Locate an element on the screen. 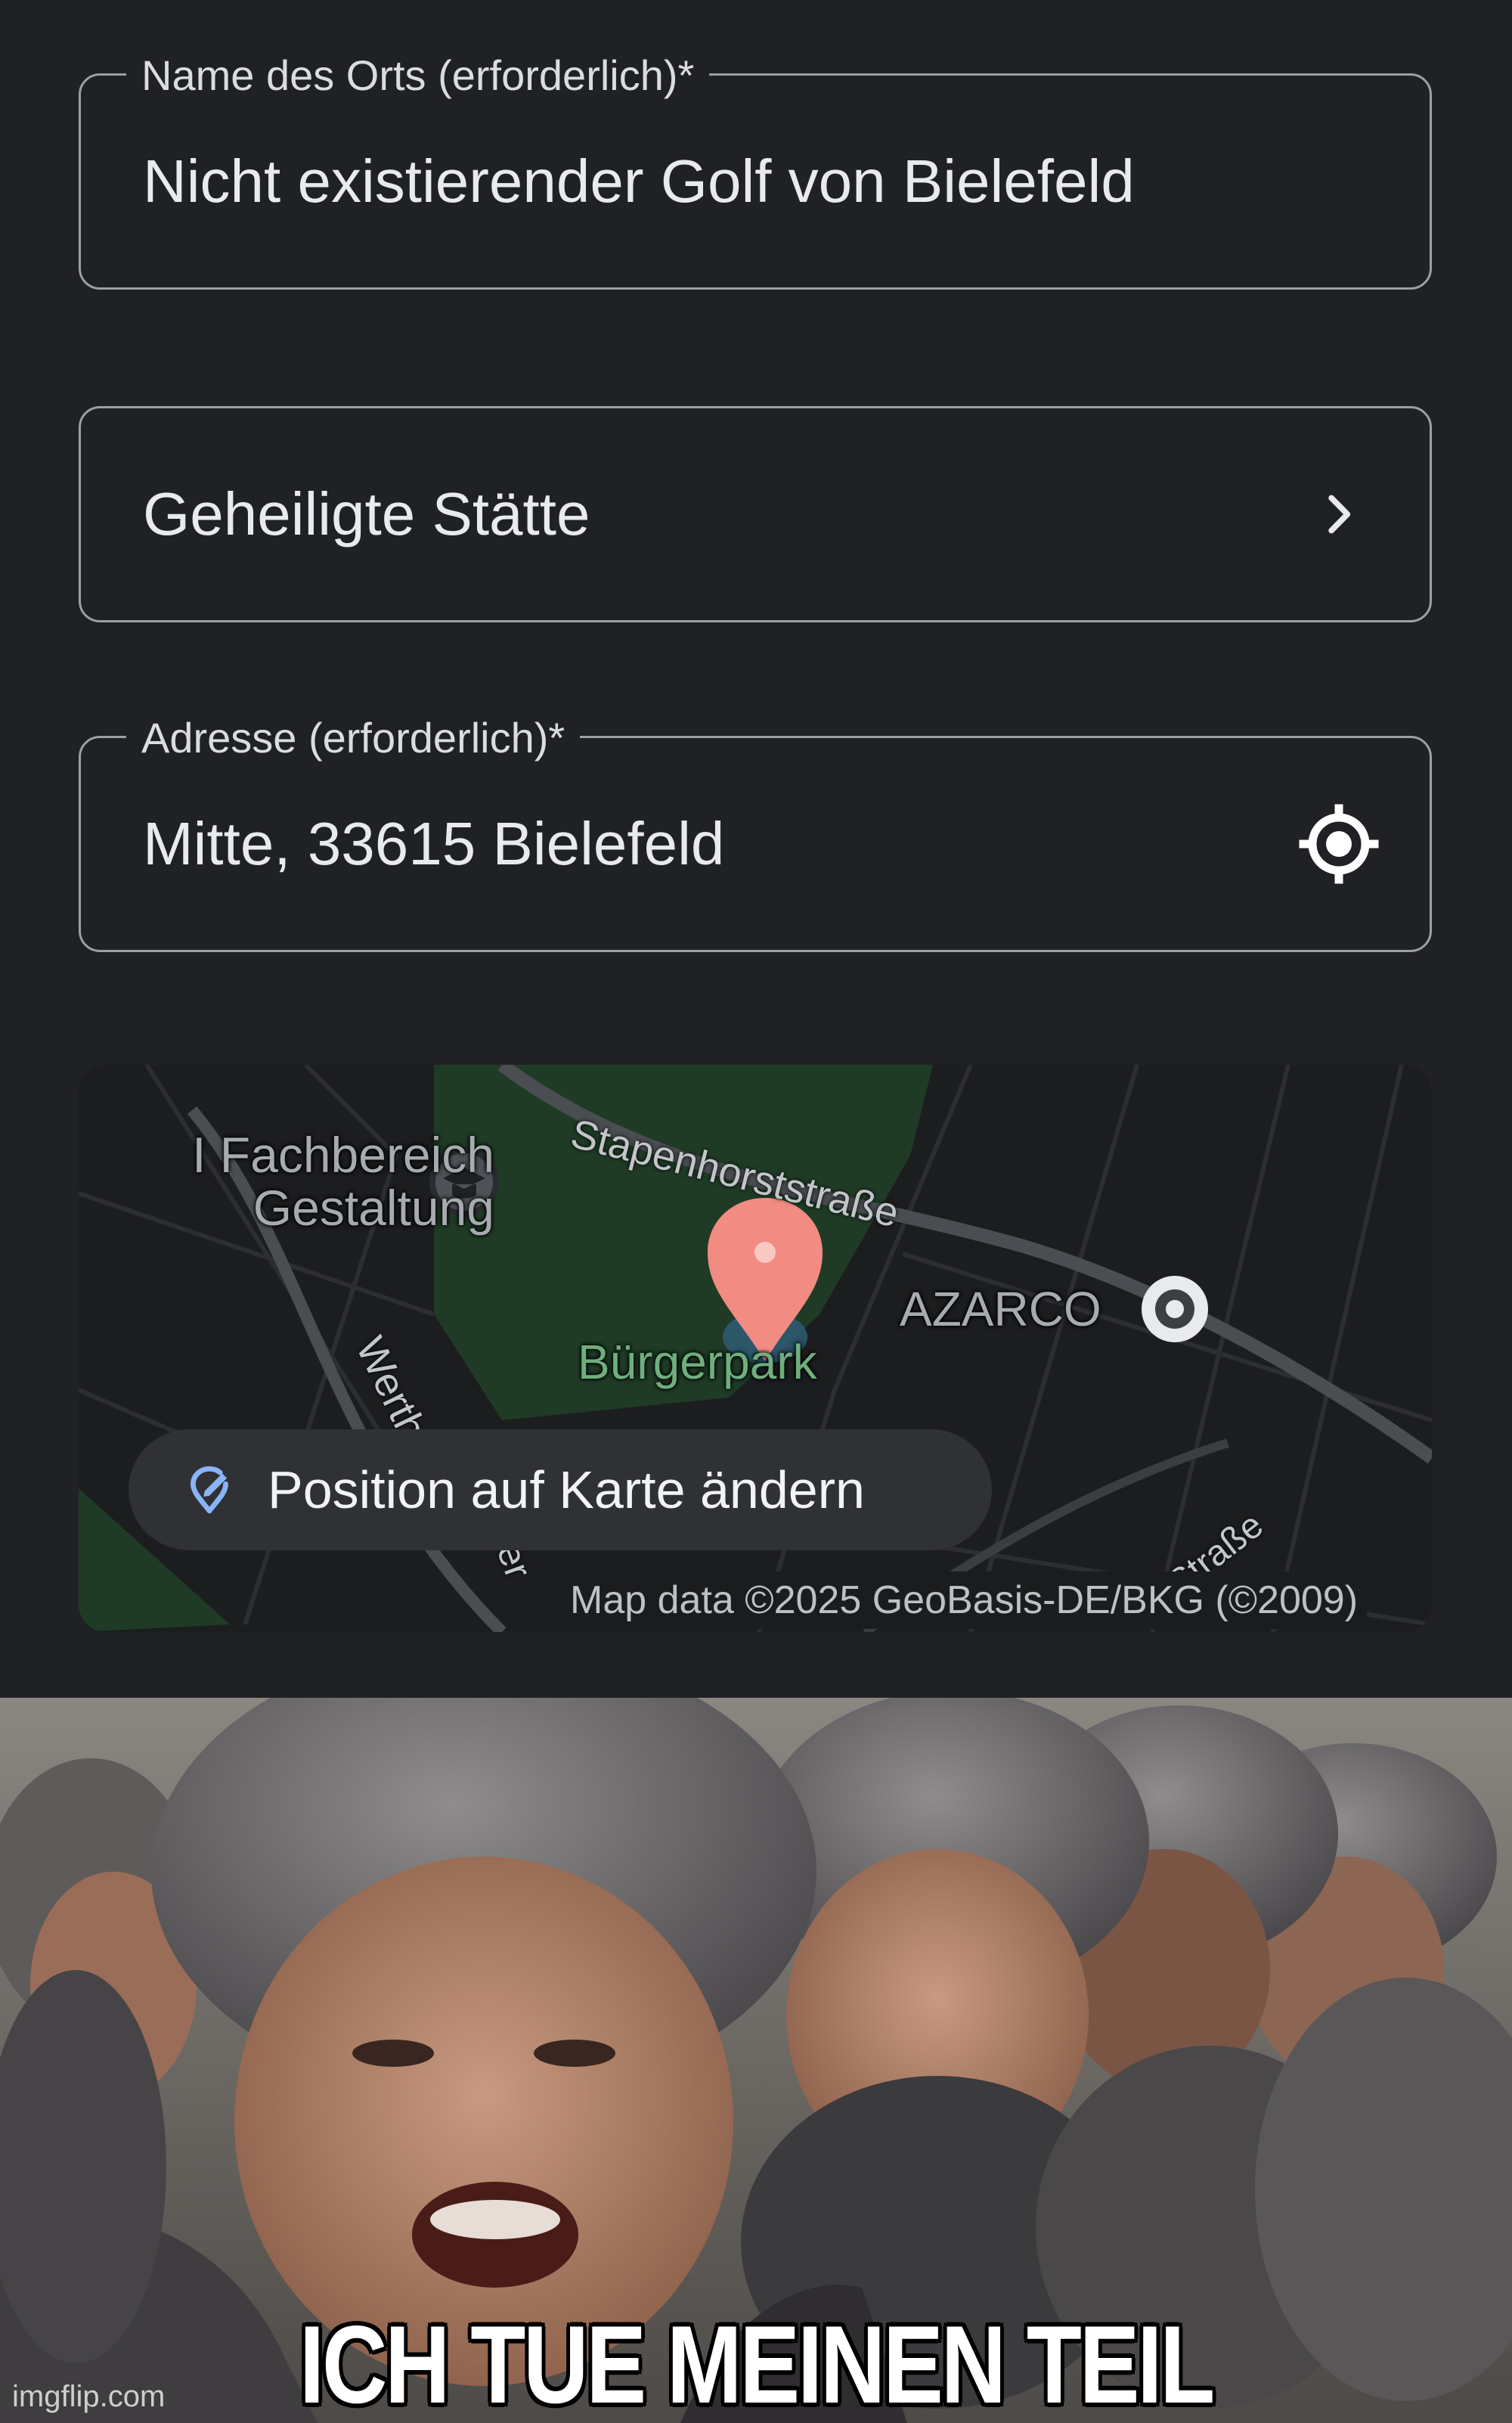  address-input: Mitte, 33615 Bielefeld is located at coordinates (433, 844).